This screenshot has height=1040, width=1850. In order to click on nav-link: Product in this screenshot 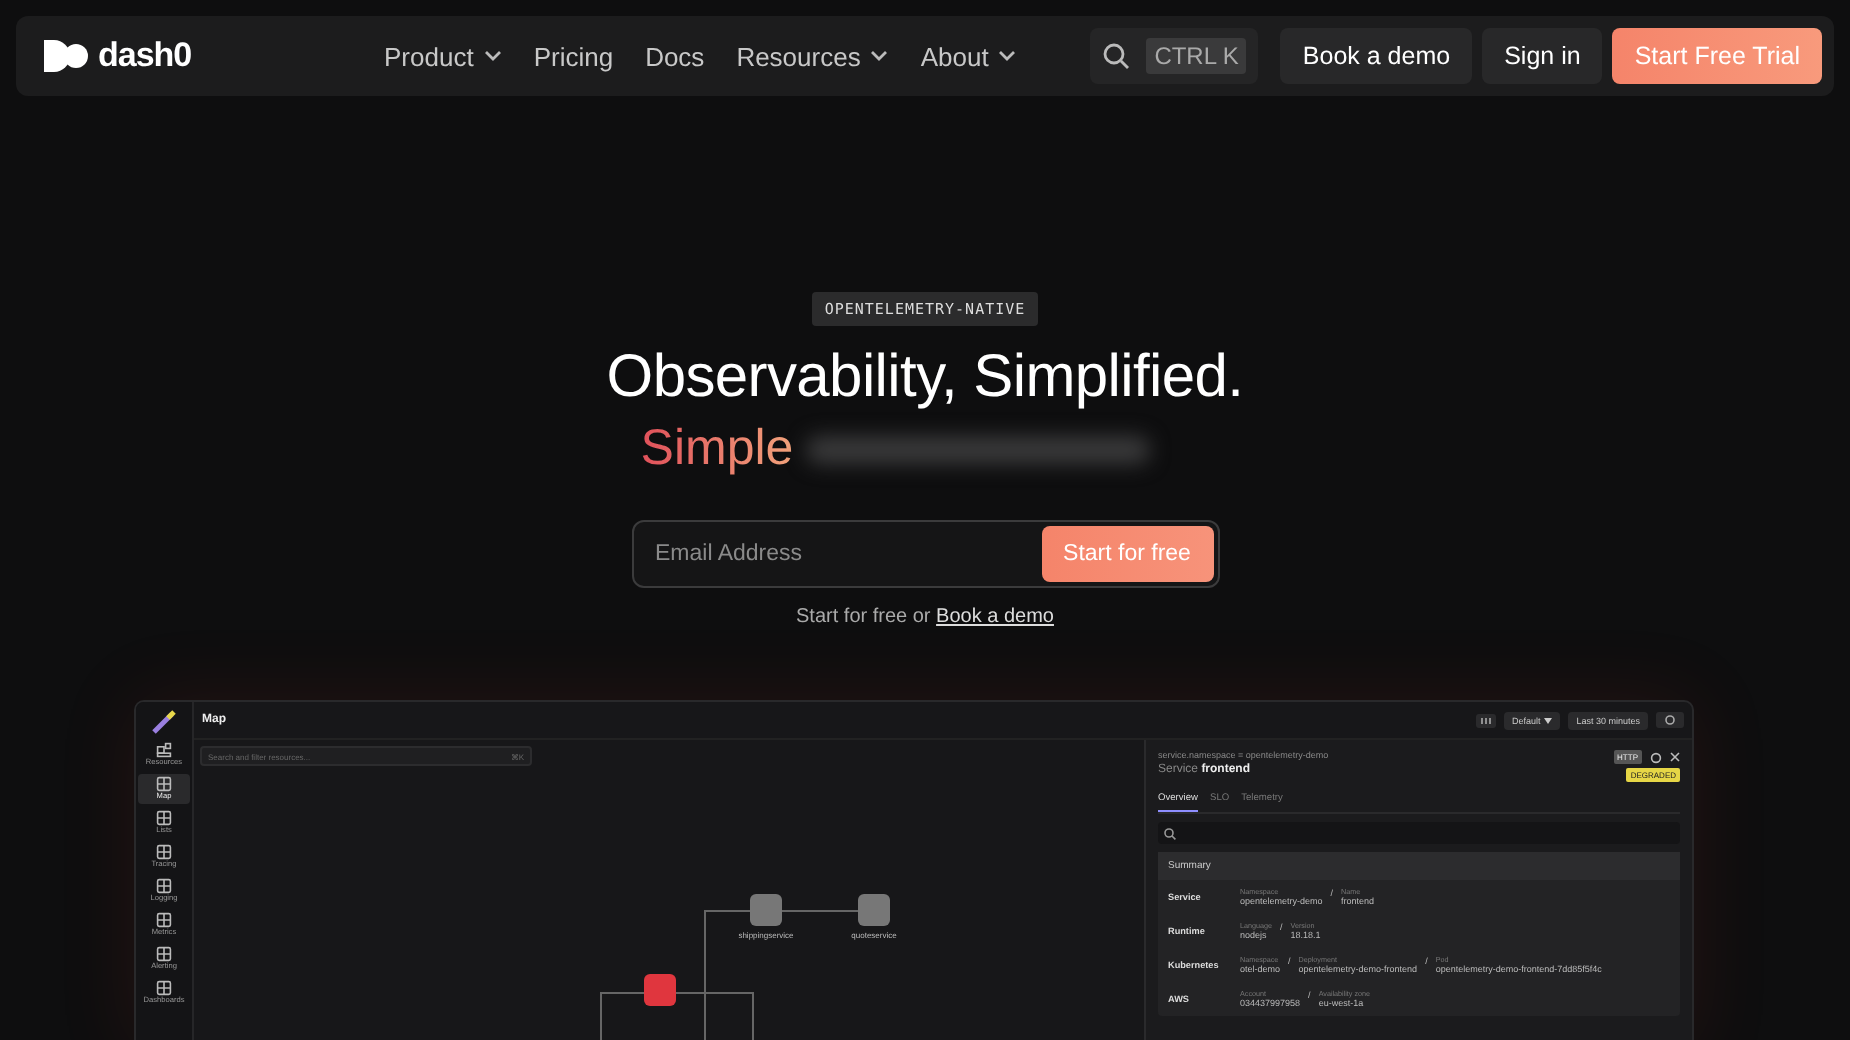, I will do `click(443, 56)`.